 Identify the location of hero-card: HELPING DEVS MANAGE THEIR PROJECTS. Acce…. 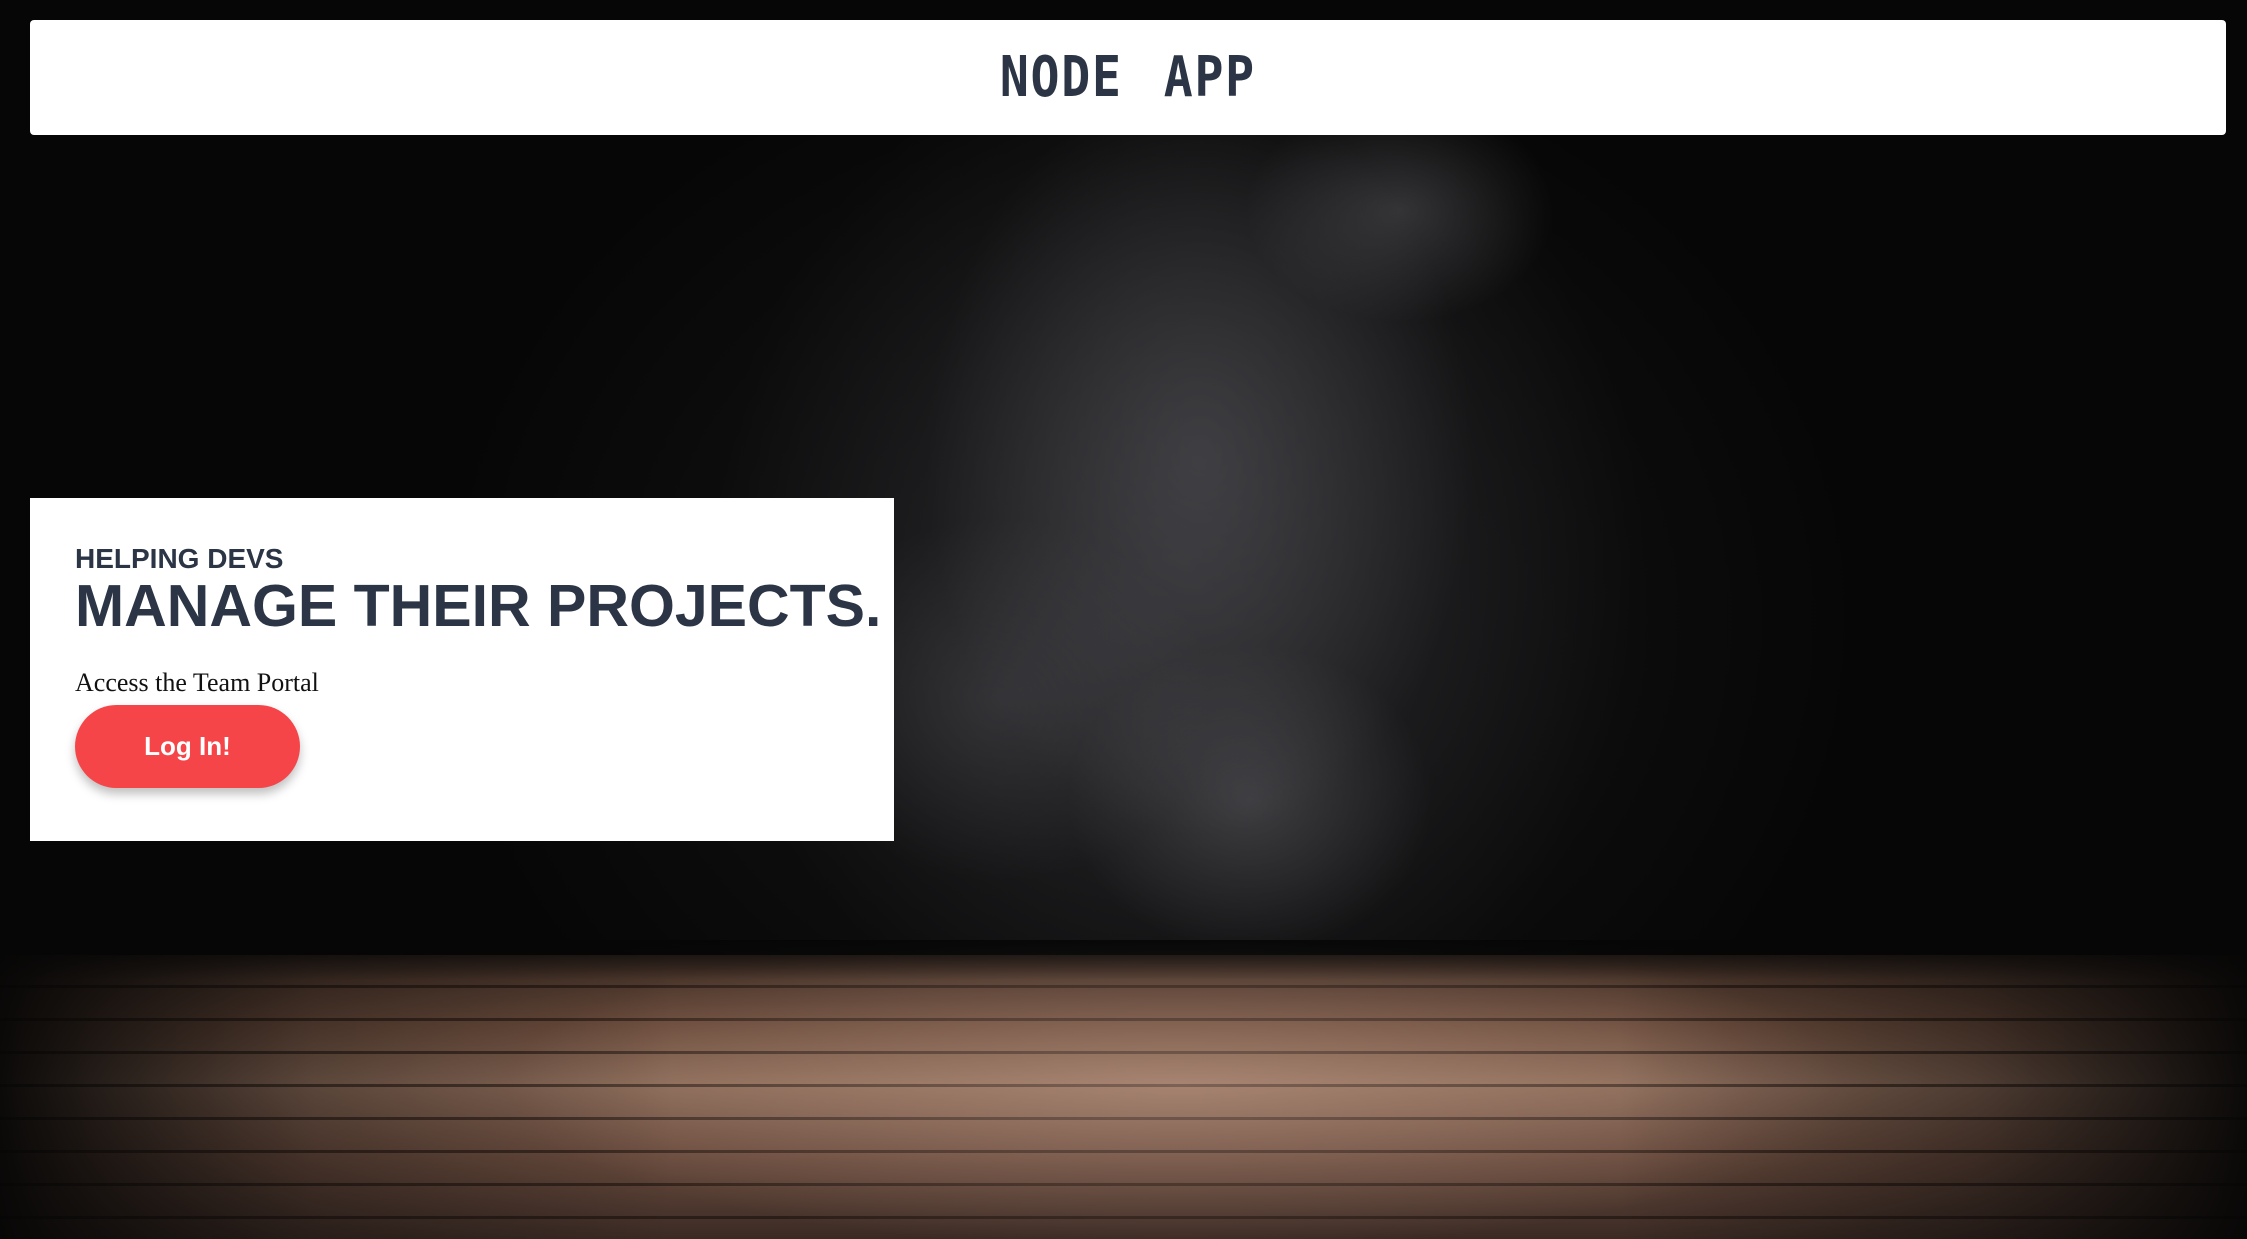
(462, 669).